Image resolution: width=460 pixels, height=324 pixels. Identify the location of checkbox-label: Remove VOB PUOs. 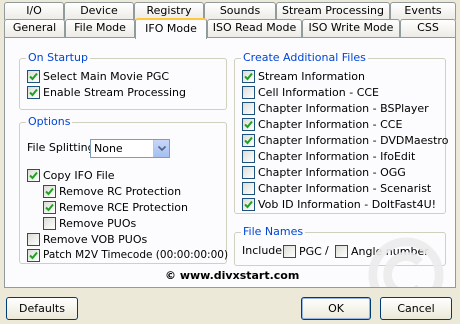
(95, 239).